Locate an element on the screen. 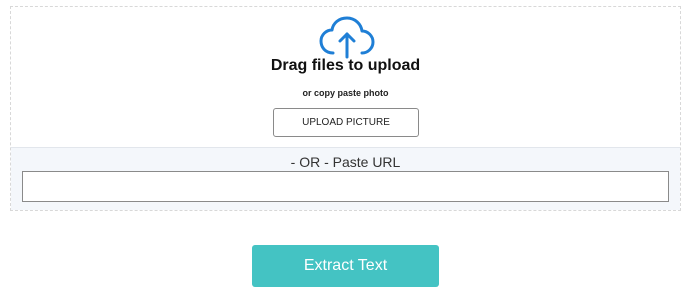 The image size is (693, 296). cloud-upload-icon is located at coordinates (347, 37).